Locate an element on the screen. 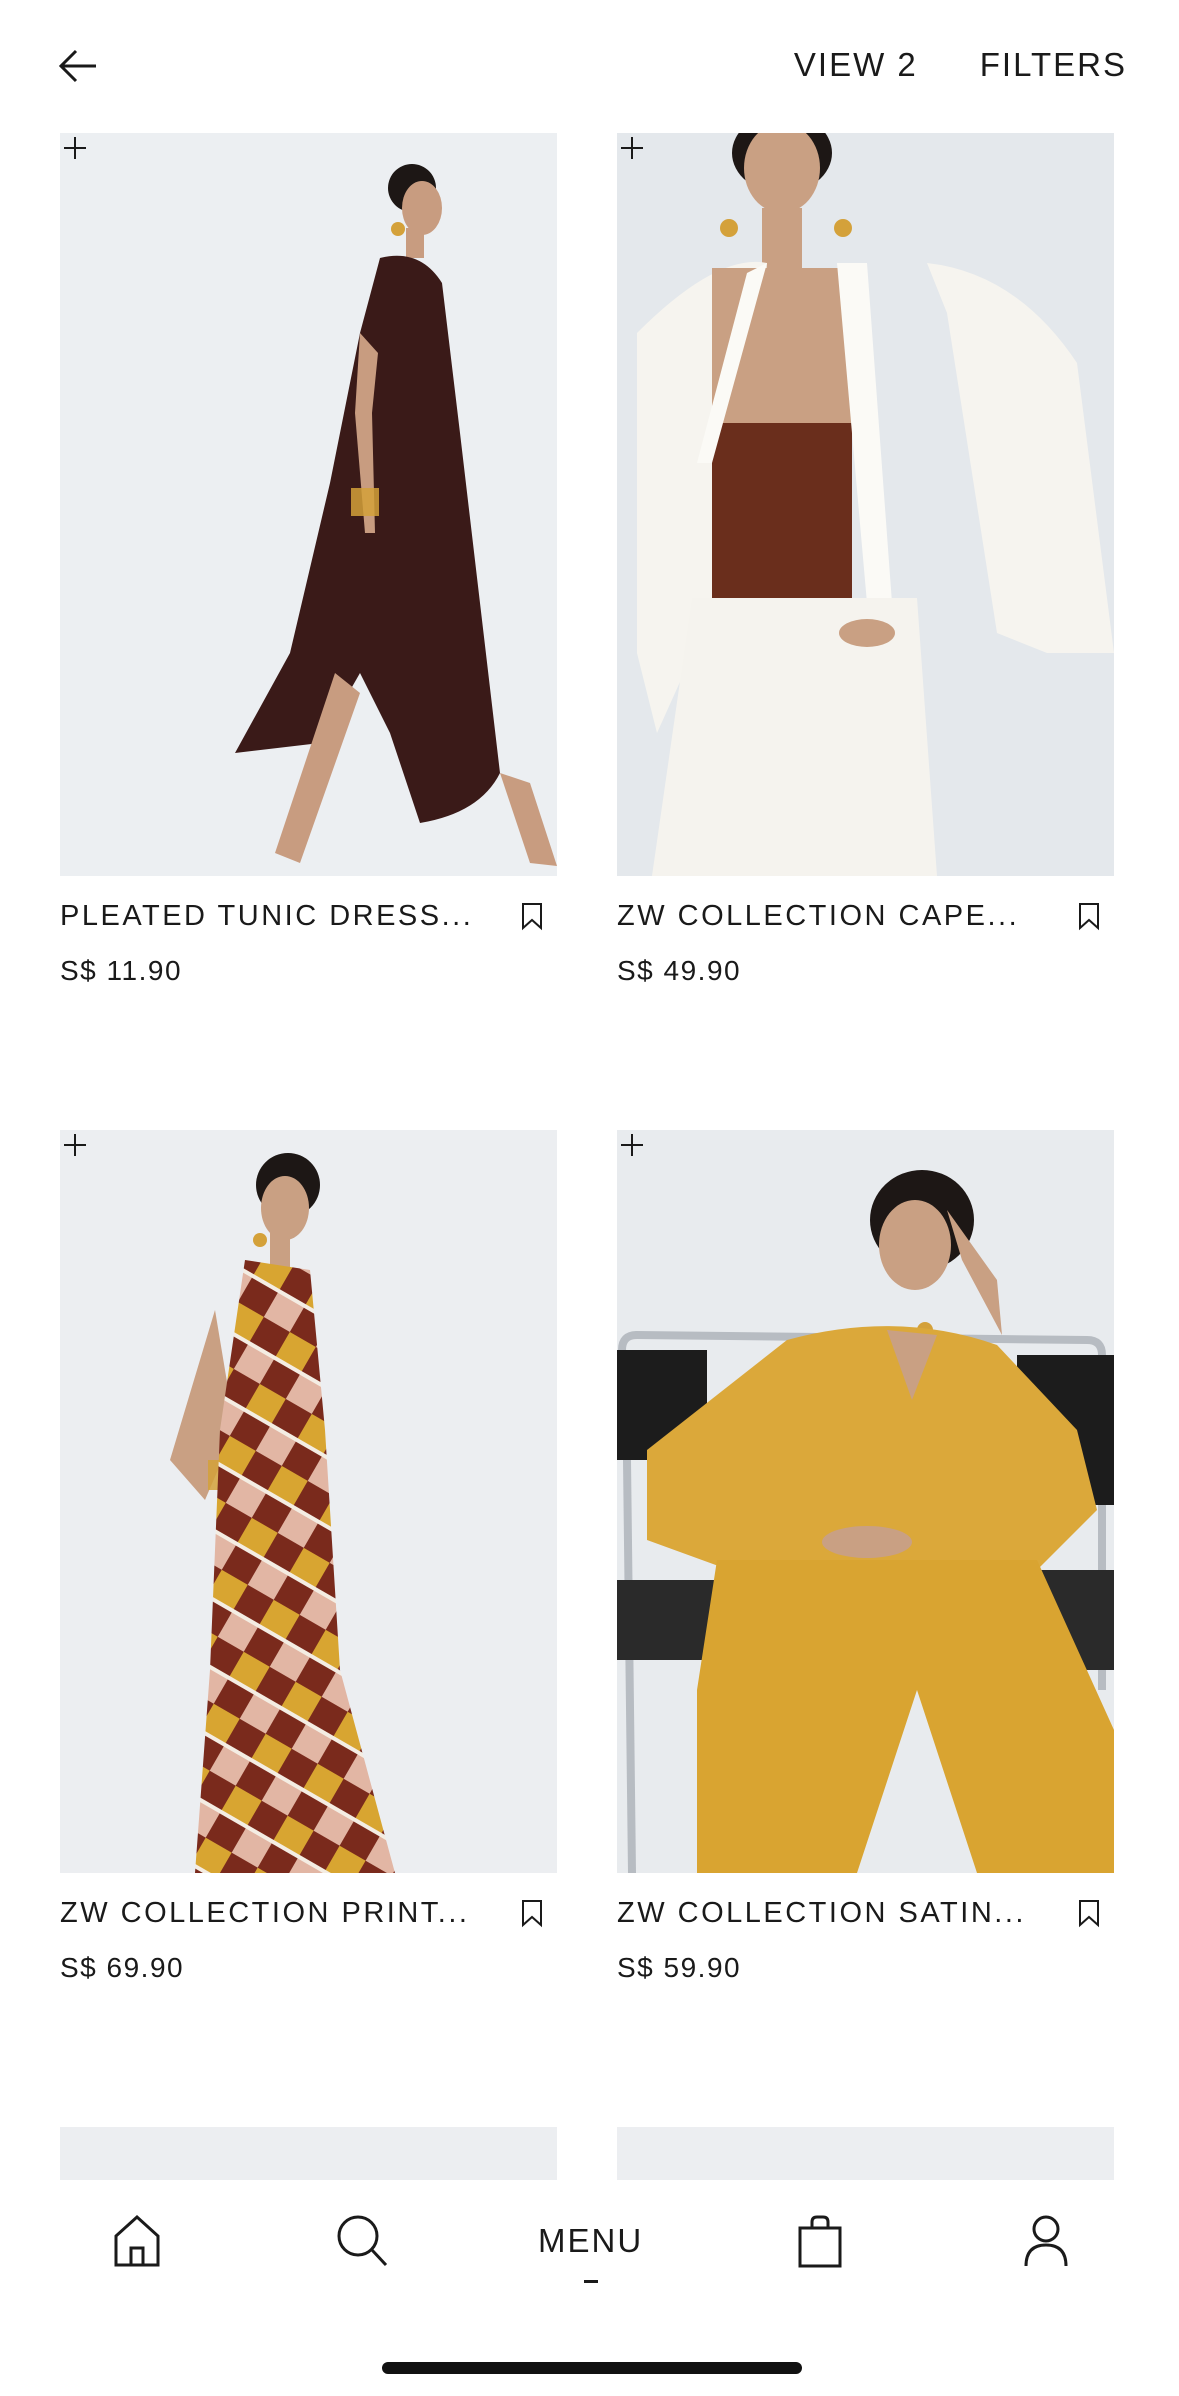  top-bar: VIEW 2 FILTERS is located at coordinates (589, 65).